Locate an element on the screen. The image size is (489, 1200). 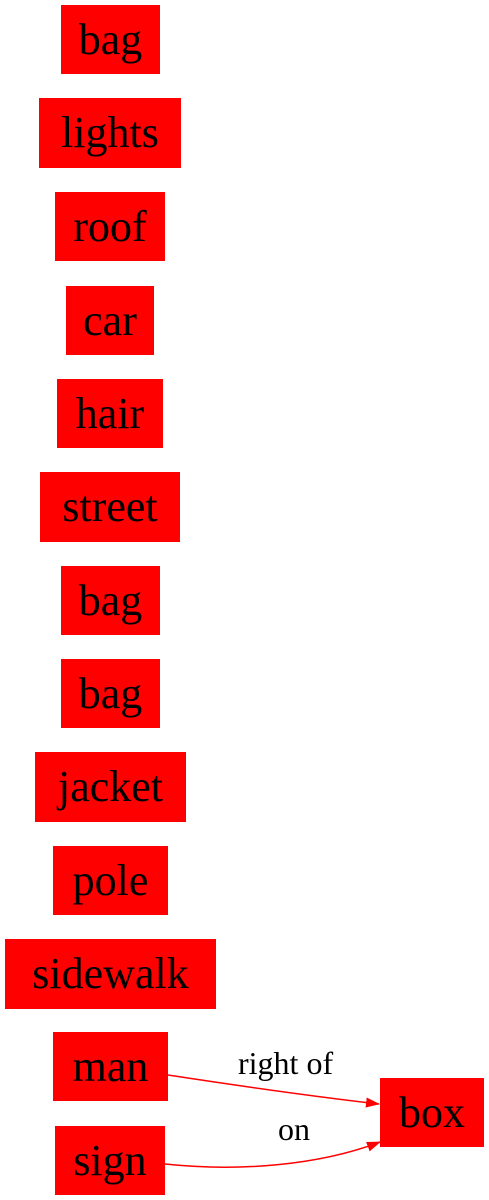
node-lights: lights is located at coordinates (110, 133).